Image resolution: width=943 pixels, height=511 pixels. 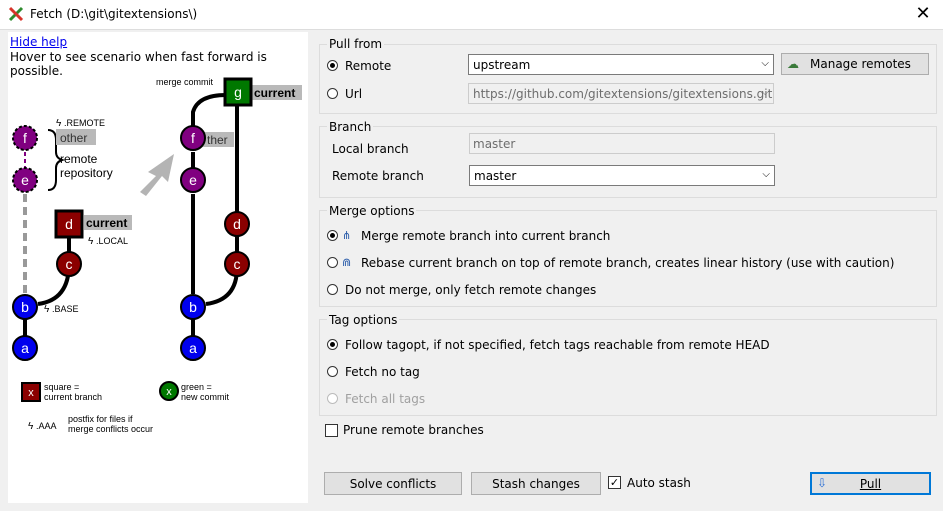 What do you see at coordinates (622, 175) in the screenshot?
I see `remote-branch-combo: master ⌵` at bounding box center [622, 175].